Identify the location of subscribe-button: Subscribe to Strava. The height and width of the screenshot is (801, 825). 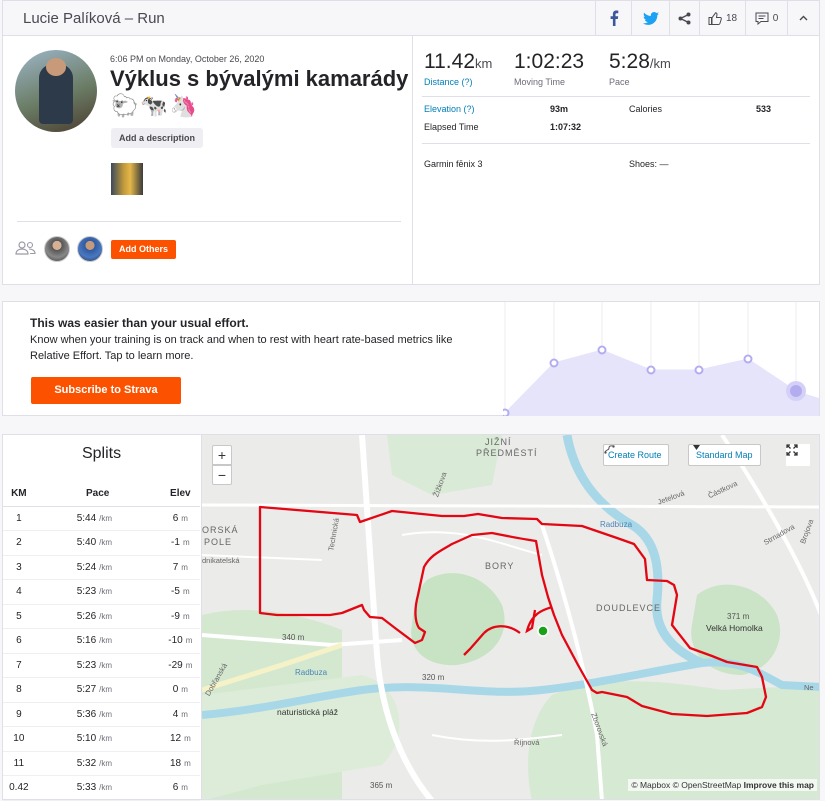
(106, 390).